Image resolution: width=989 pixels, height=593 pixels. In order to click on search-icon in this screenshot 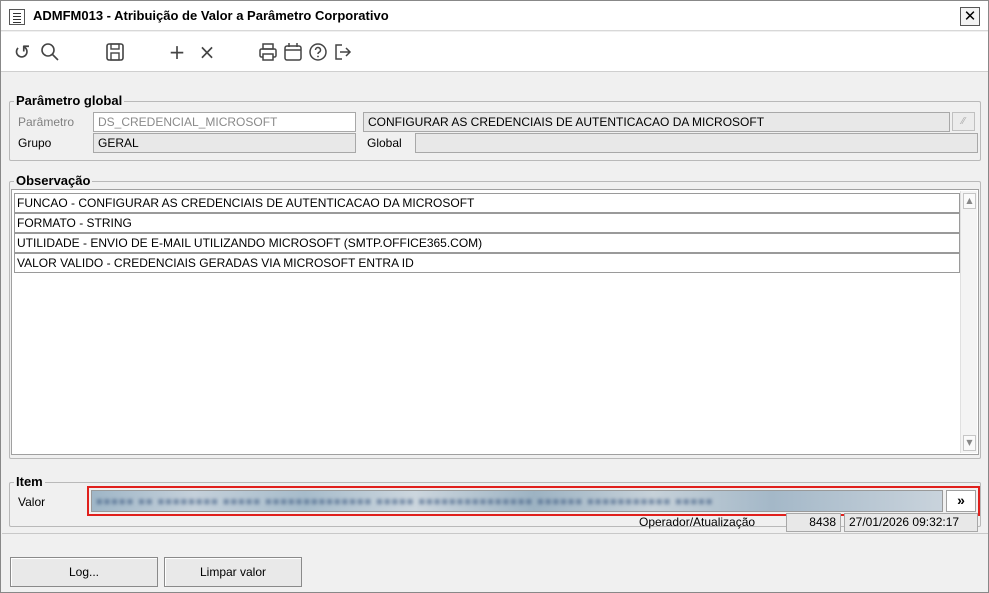, I will do `click(50, 53)`.